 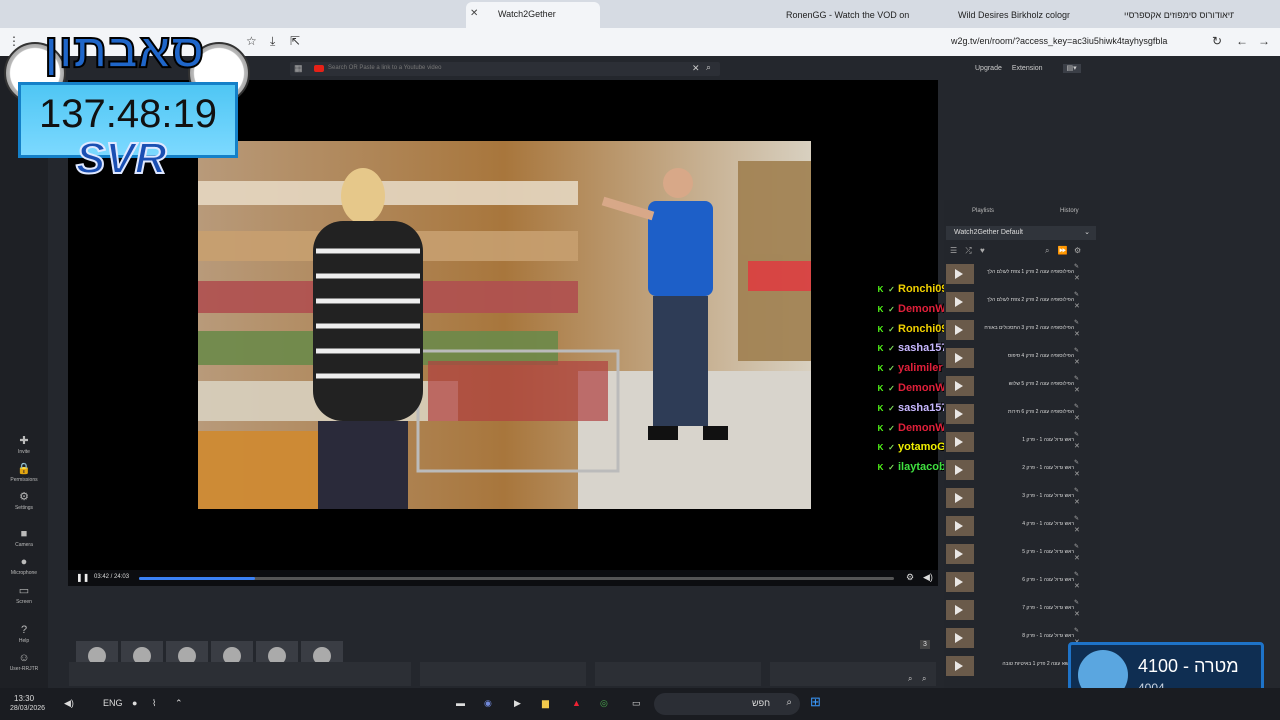 What do you see at coordinates (82, 577) in the screenshot?
I see `pause-icon: ❚❚` at bounding box center [82, 577].